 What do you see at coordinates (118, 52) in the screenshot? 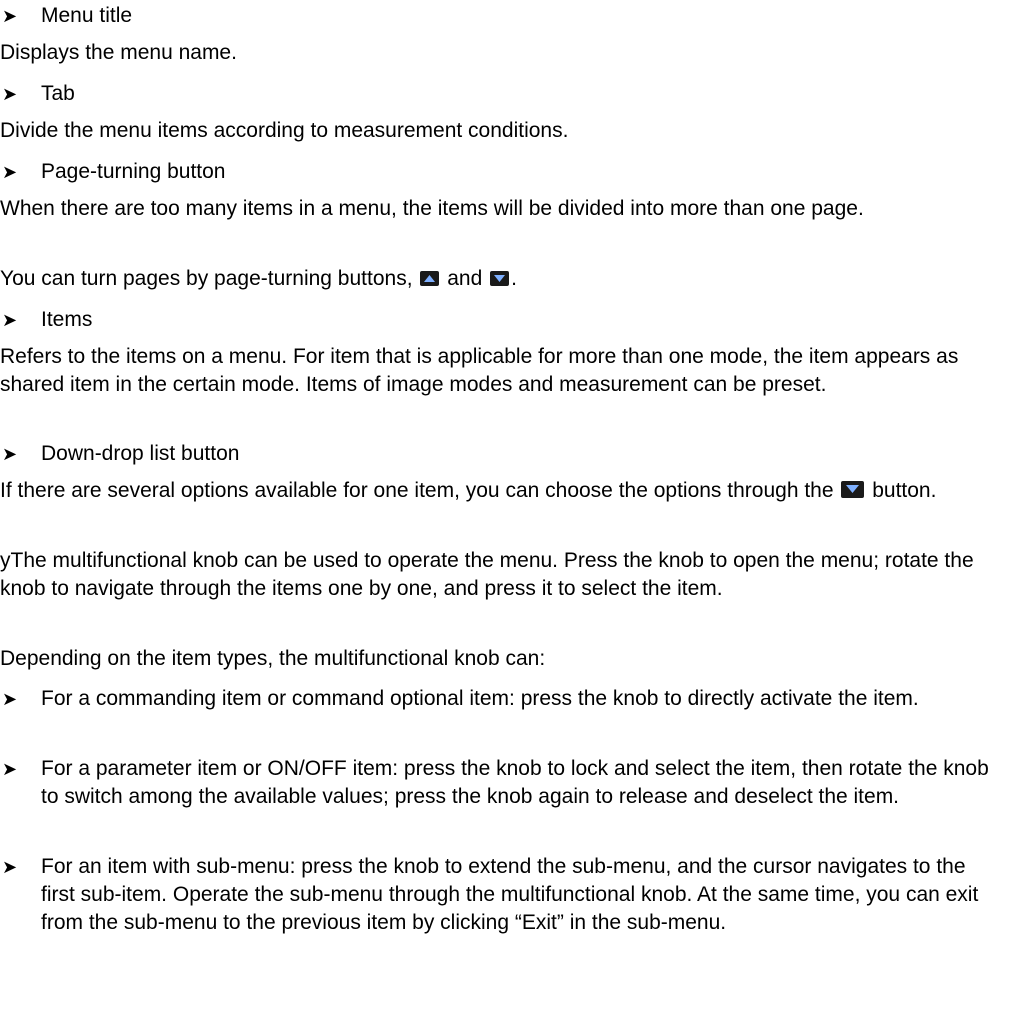
I see `menu-title-description: Displays the menu name.` at bounding box center [118, 52].